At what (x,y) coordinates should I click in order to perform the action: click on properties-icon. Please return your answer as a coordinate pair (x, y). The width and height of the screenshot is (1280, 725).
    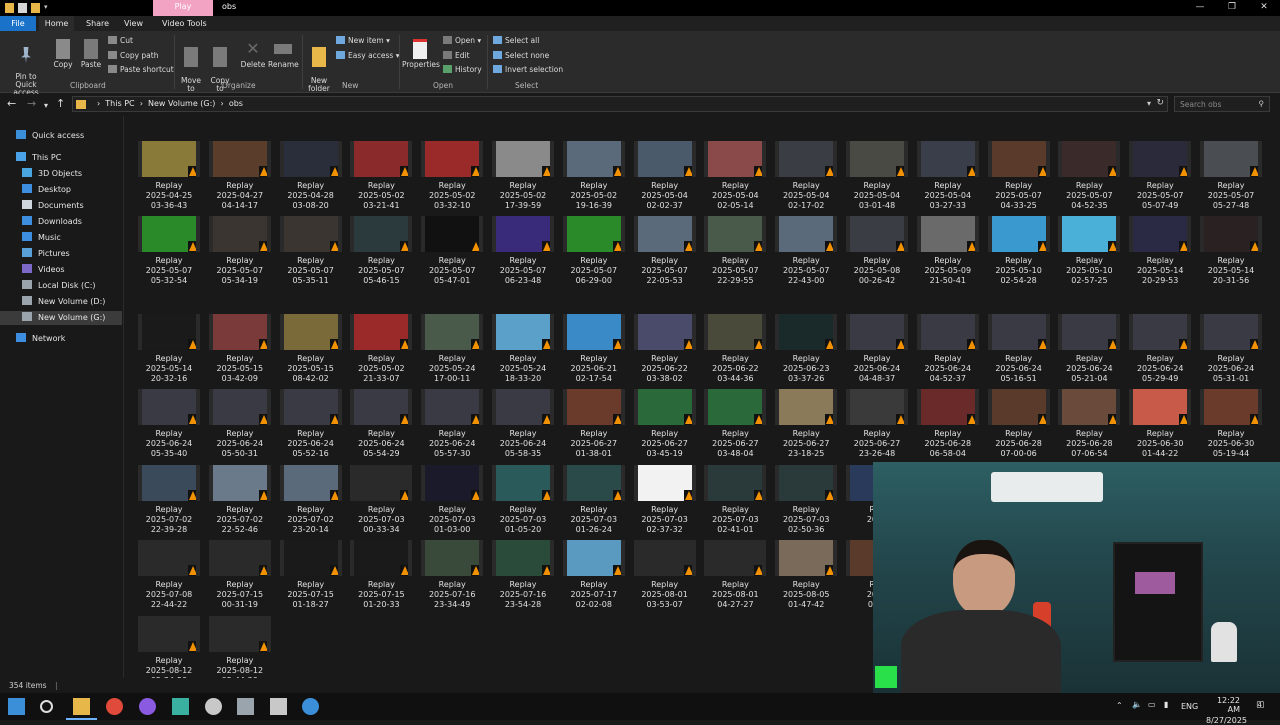
    Looking at the image, I should click on (22, 8).